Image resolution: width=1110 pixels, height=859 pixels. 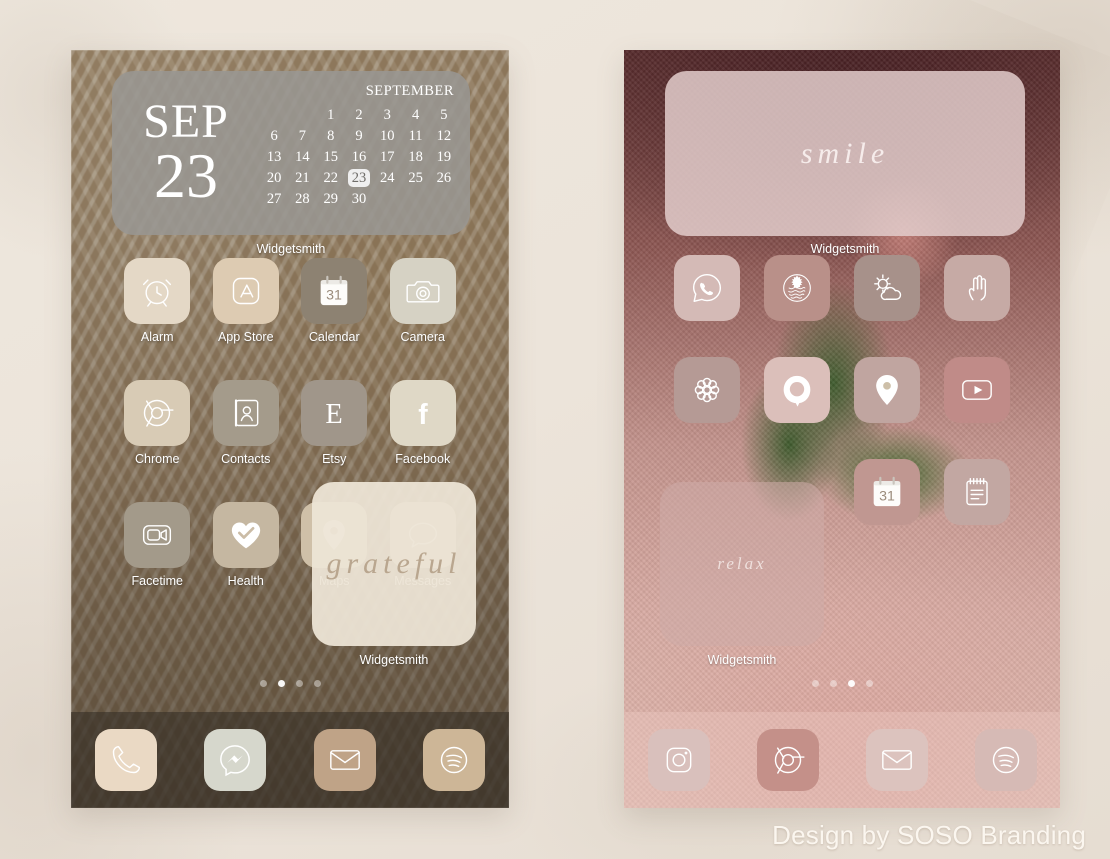 What do you see at coordinates (330, 199) in the screenshot?
I see `calendar-day-cell: 29` at bounding box center [330, 199].